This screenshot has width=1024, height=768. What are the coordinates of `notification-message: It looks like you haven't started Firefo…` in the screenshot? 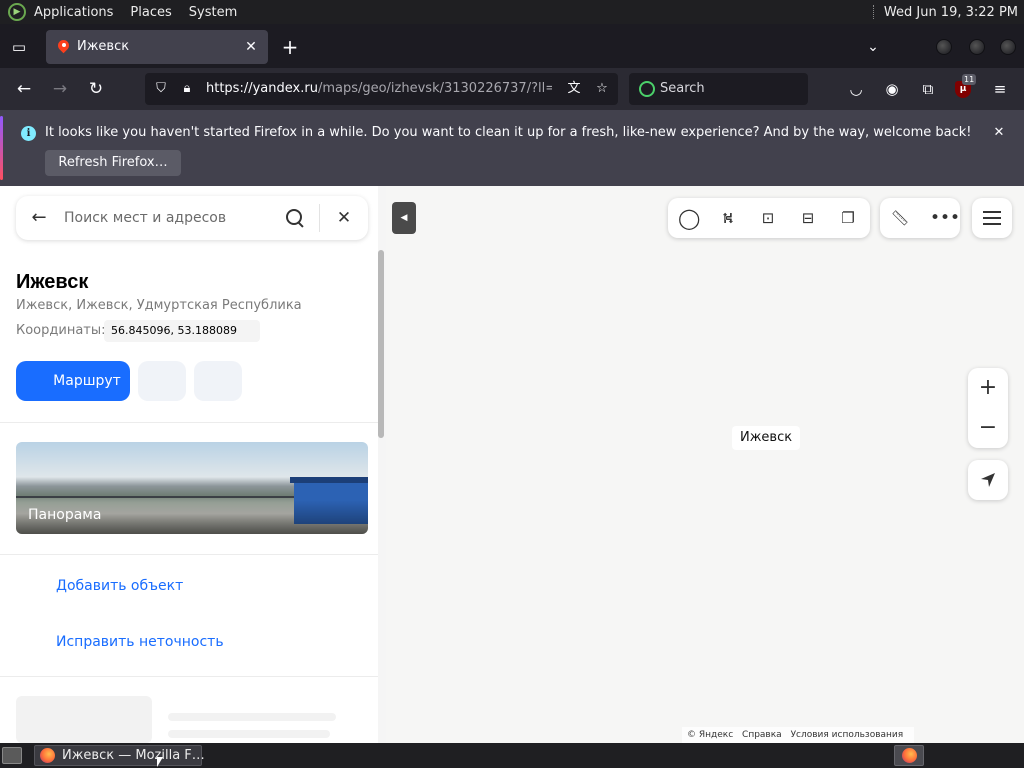 It's located at (508, 132).